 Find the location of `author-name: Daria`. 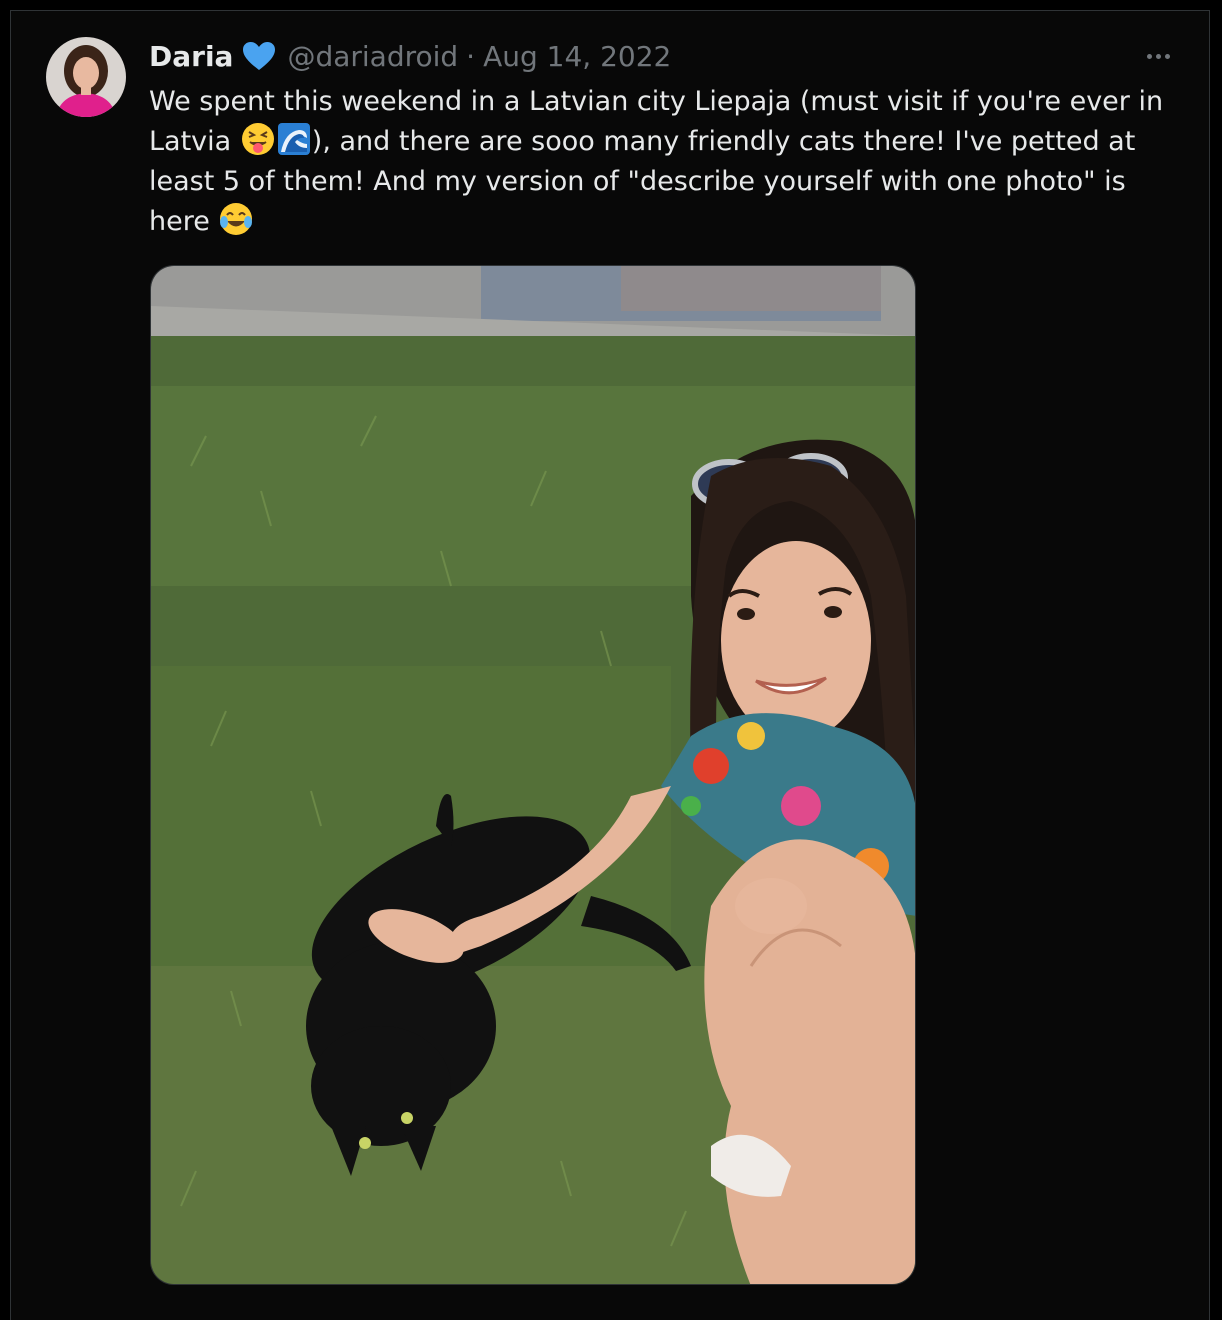

author-name: Daria is located at coordinates (191, 56).